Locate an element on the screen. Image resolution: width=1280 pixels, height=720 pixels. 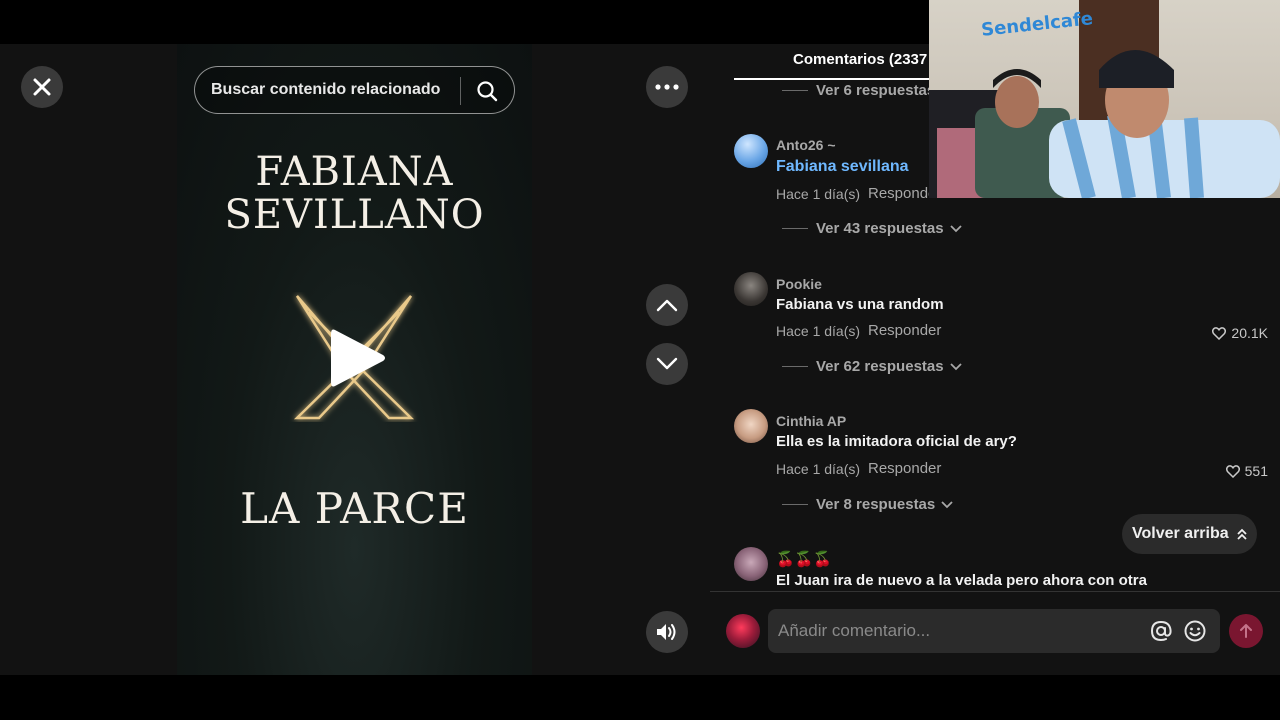
webcam-streamers-image is located at coordinates (1104, 124).